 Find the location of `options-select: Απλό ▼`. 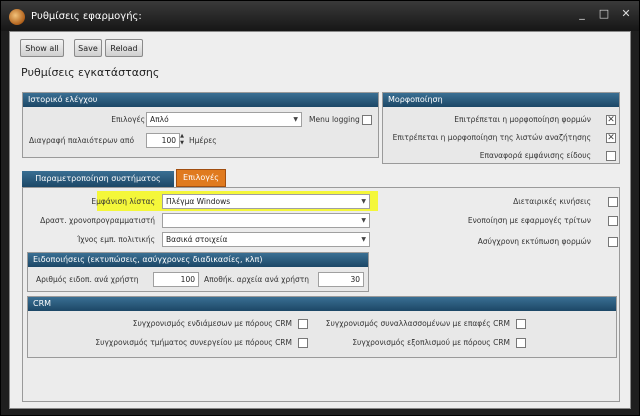

options-select: Απλό ▼ is located at coordinates (224, 119).